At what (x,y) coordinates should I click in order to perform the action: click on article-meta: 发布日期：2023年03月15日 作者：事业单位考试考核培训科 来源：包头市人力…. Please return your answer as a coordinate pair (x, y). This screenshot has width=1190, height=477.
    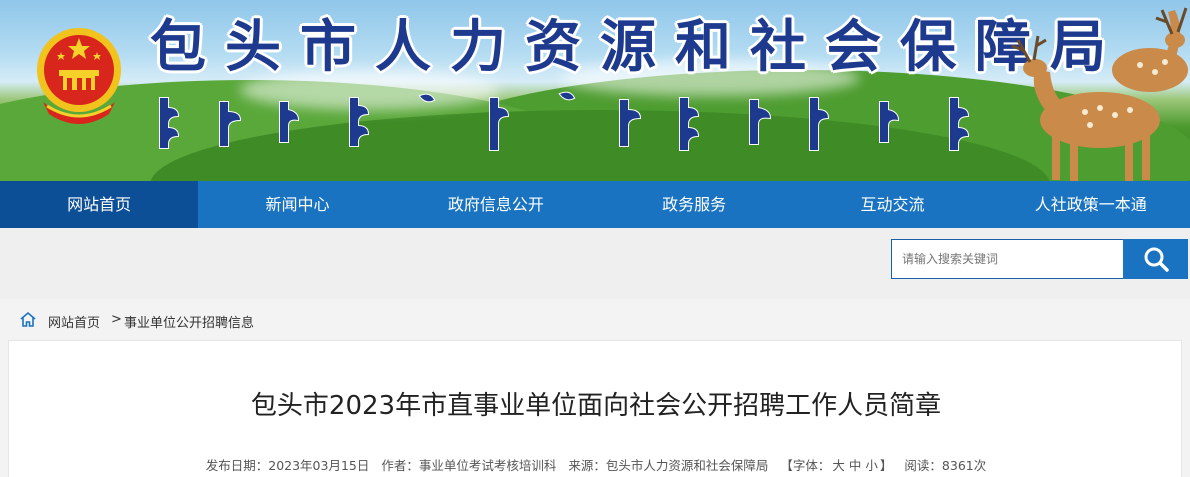
    Looking at the image, I should click on (596, 464).